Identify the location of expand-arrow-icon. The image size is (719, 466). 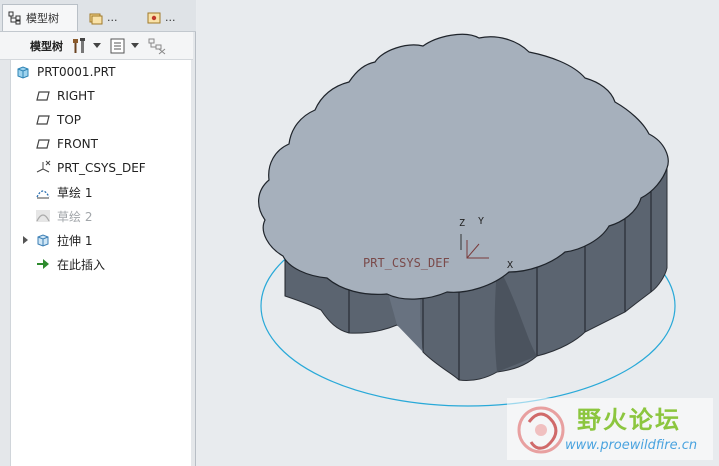
(25, 240).